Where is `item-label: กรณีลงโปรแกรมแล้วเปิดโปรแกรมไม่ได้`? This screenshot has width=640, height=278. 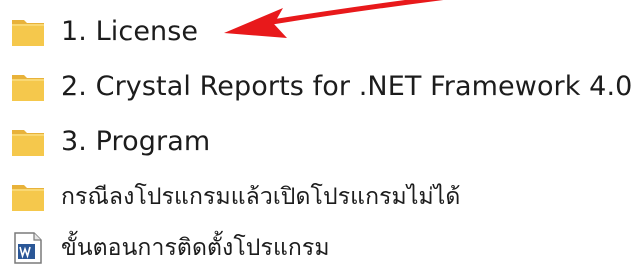
item-label: กรณีลงโปรแกรมแล้วเปิดโปรแกรมไม่ได้ is located at coordinates (261, 197).